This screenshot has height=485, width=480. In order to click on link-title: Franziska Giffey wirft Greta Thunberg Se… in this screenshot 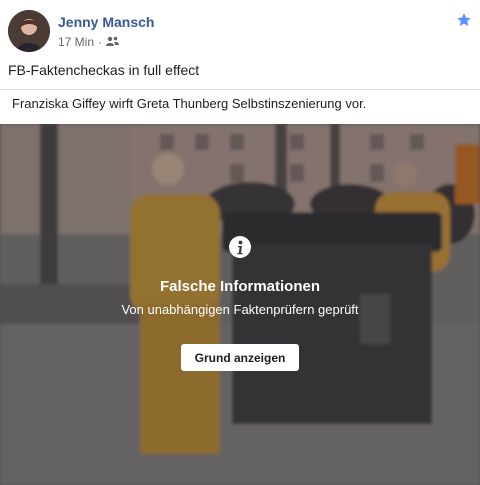, I will do `click(189, 103)`.